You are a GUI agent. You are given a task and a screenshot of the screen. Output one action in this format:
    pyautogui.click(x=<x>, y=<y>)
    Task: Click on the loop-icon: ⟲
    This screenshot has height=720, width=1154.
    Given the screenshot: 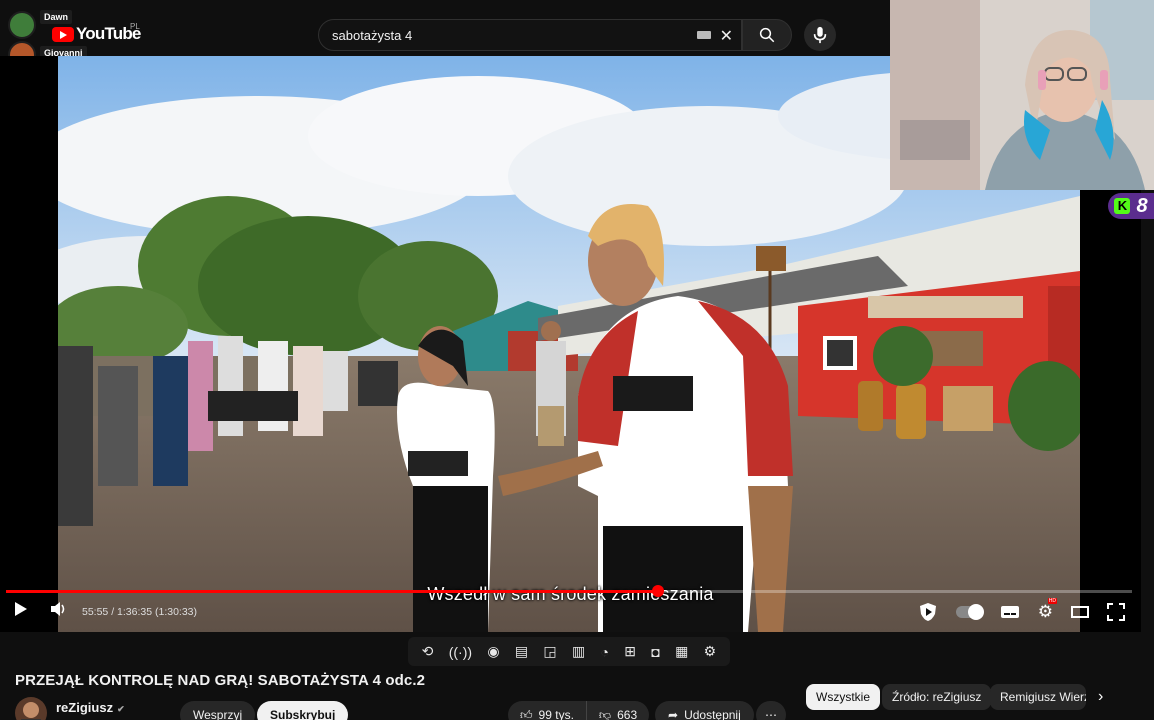 What is the action you would take?
    pyautogui.click(x=428, y=651)
    